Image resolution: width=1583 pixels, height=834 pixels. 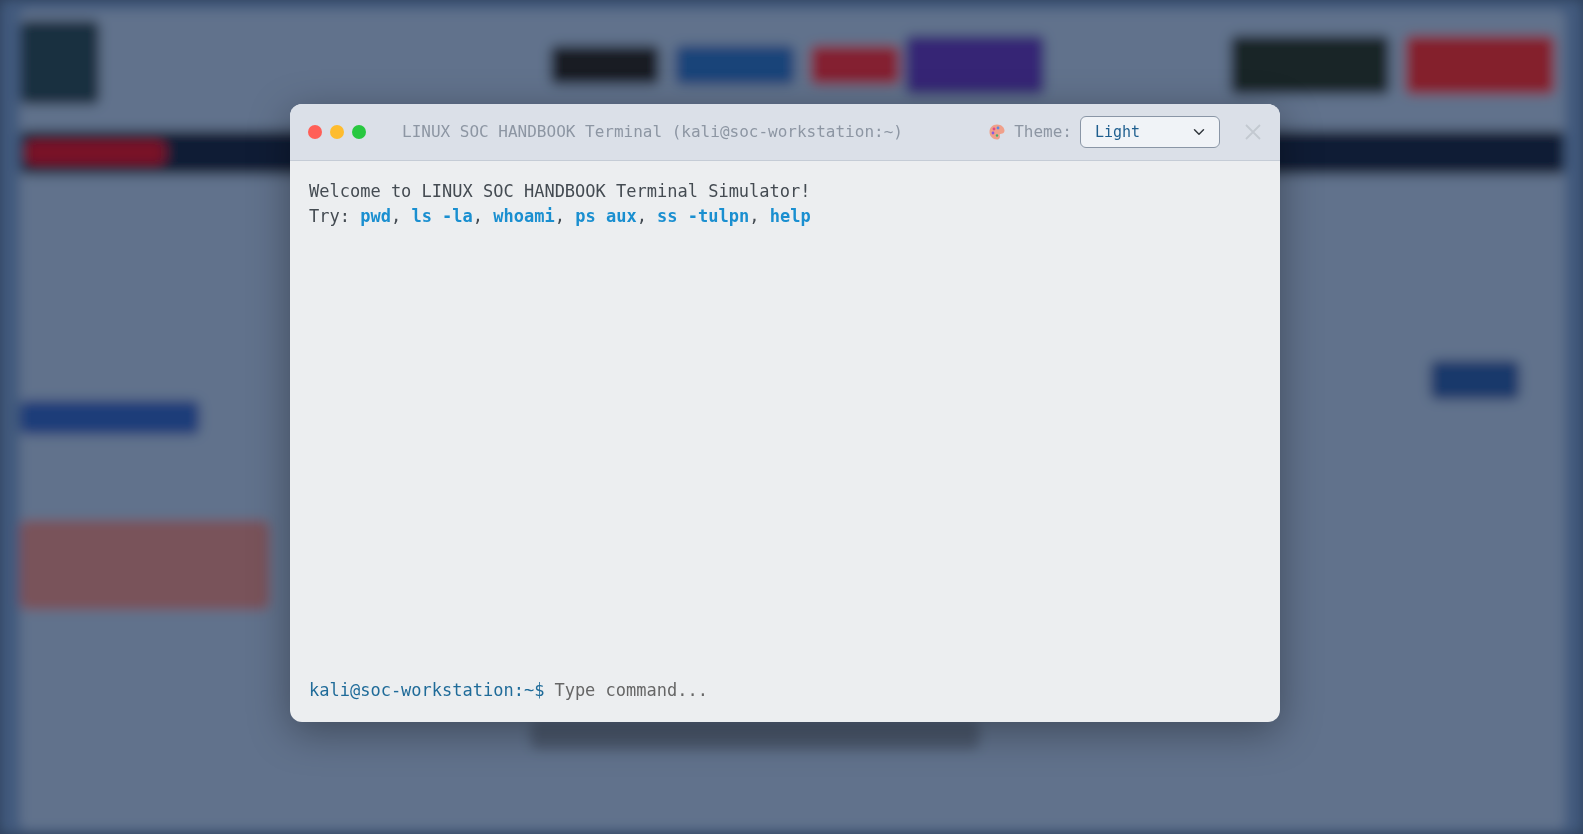 What do you see at coordinates (1150, 132) in the screenshot?
I see `theme-select: Light` at bounding box center [1150, 132].